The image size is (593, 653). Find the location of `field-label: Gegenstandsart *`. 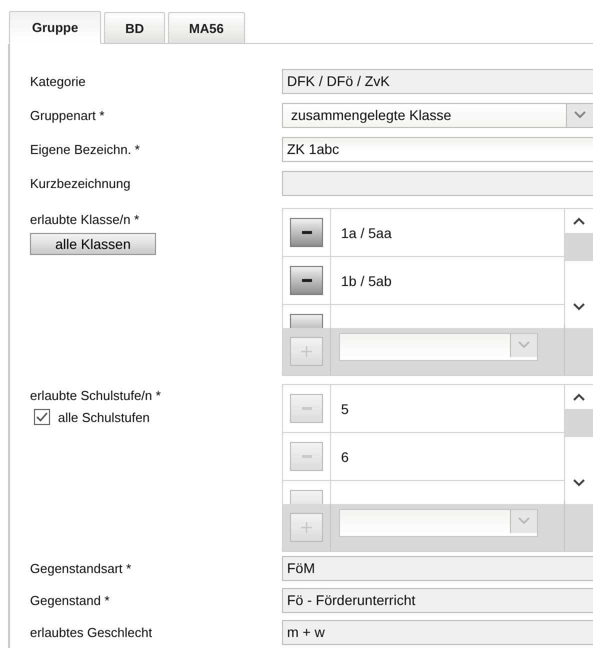

field-label: Gegenstandsart * is located at coordinates (81, 568).